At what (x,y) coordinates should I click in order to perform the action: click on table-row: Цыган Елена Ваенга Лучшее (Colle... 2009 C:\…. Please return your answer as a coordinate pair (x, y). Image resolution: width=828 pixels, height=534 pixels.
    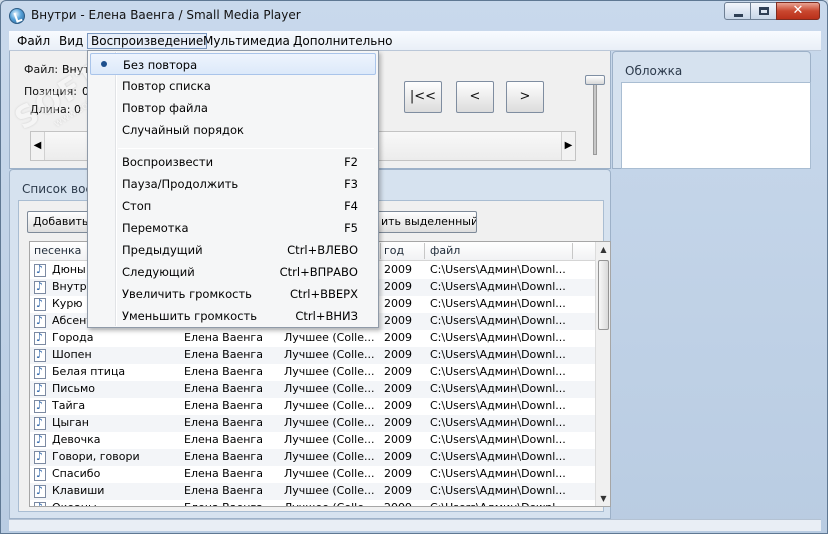
    Looking at the image, I should click on (313, 423).